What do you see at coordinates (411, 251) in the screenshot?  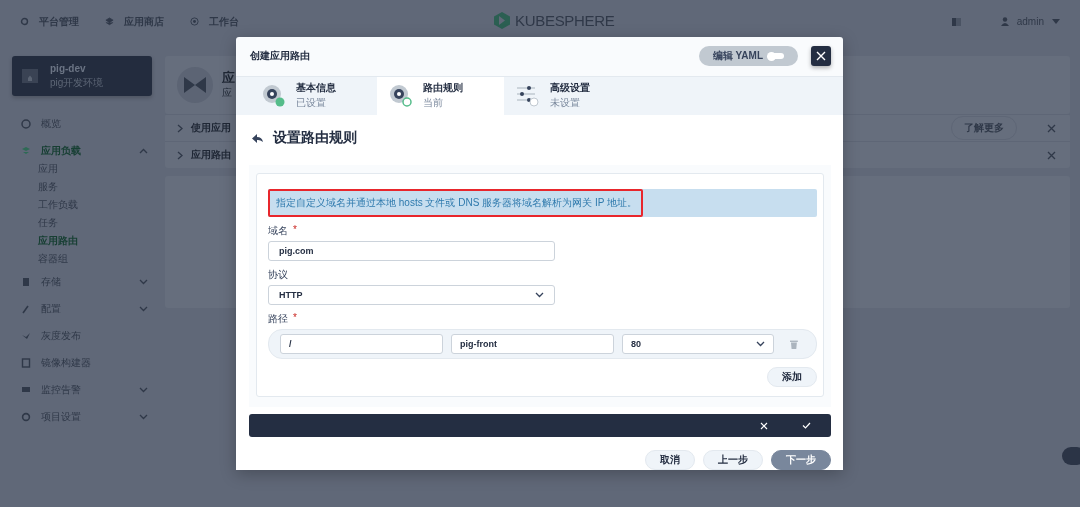 I see `input-field: pig.com` at bounding box center [411, 251].